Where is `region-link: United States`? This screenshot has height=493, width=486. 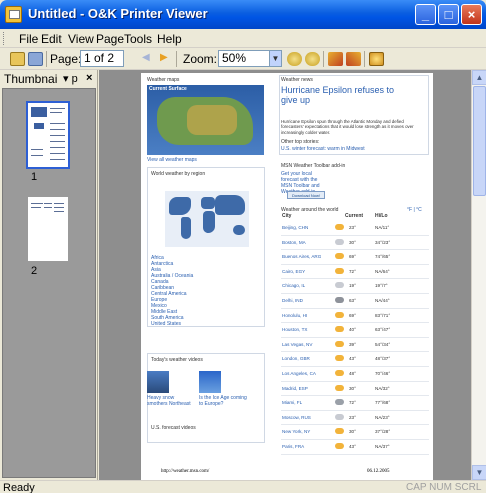 region-link: United States is located at coordinates (166, 324).